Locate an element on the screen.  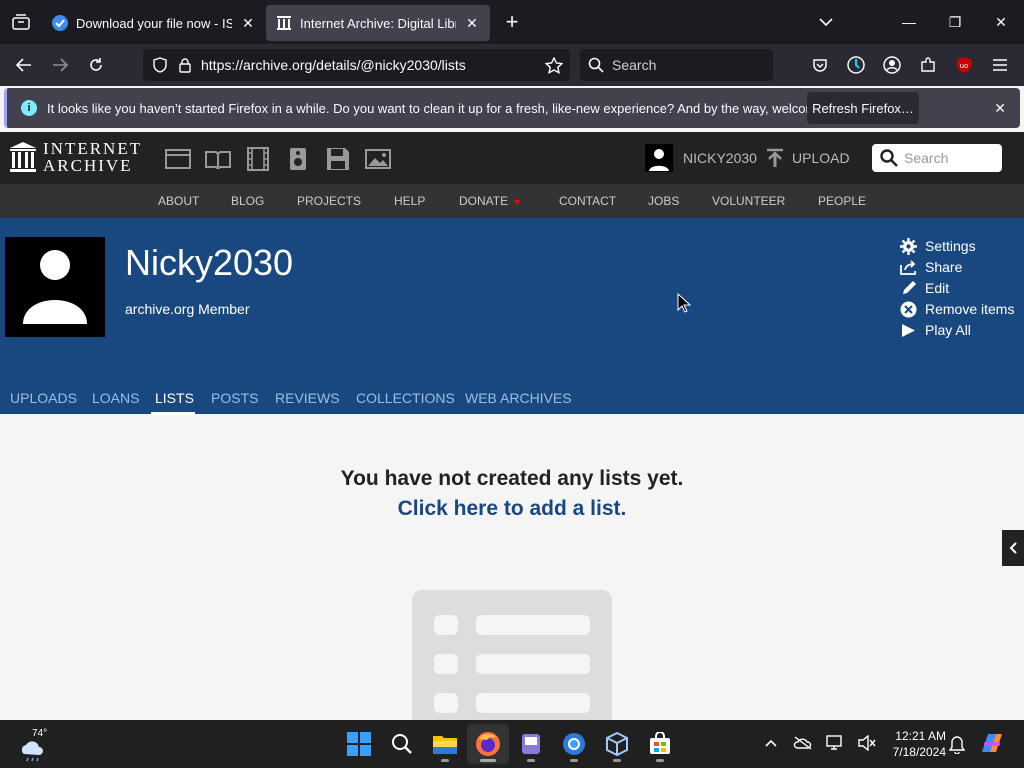
archive-favicon-icon is located at coordinates (284, 23).